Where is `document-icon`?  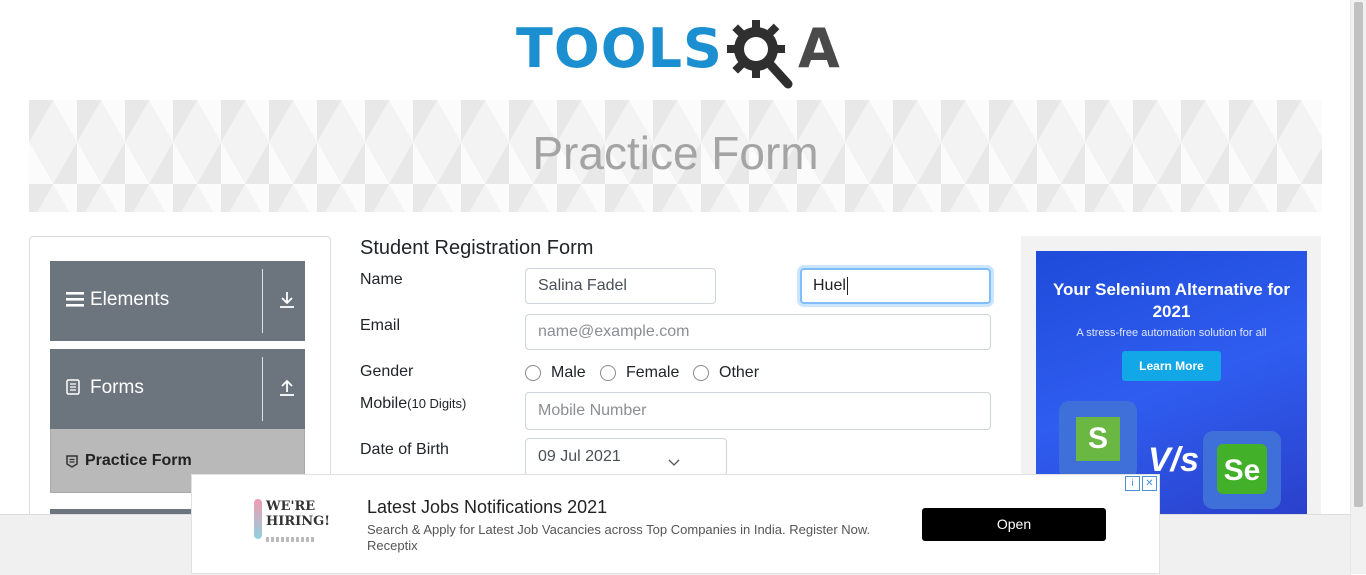
document-icon is located at coordinates (73, 387).